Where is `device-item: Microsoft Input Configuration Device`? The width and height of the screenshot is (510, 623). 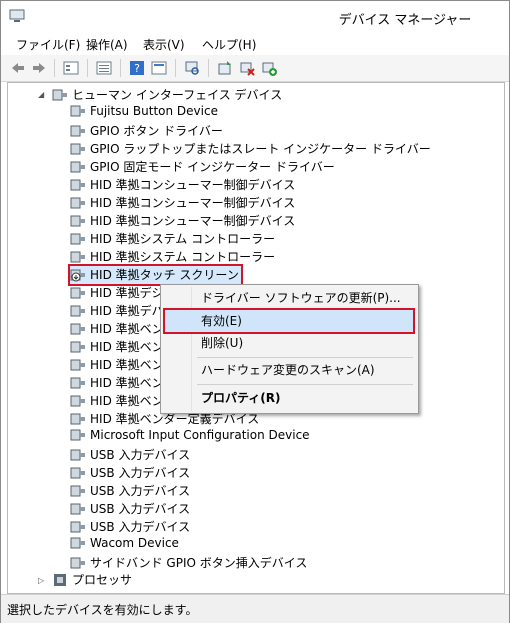 device-item: Microsoft Input Configuration Device is located at coordinates (190, 437).